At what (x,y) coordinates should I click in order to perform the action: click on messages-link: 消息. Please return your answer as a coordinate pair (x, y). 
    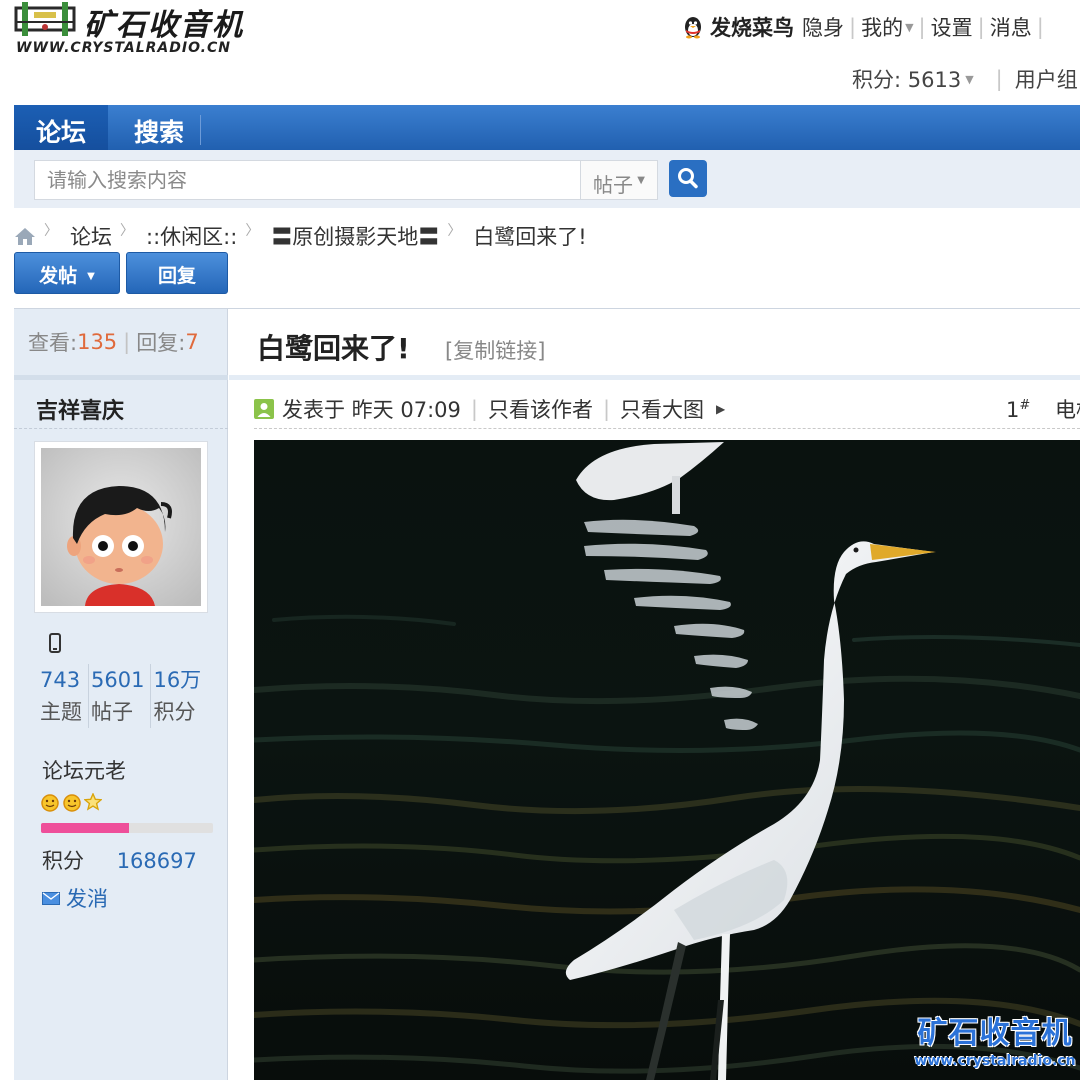
    Looking at the image, I should click on (1011, 27).